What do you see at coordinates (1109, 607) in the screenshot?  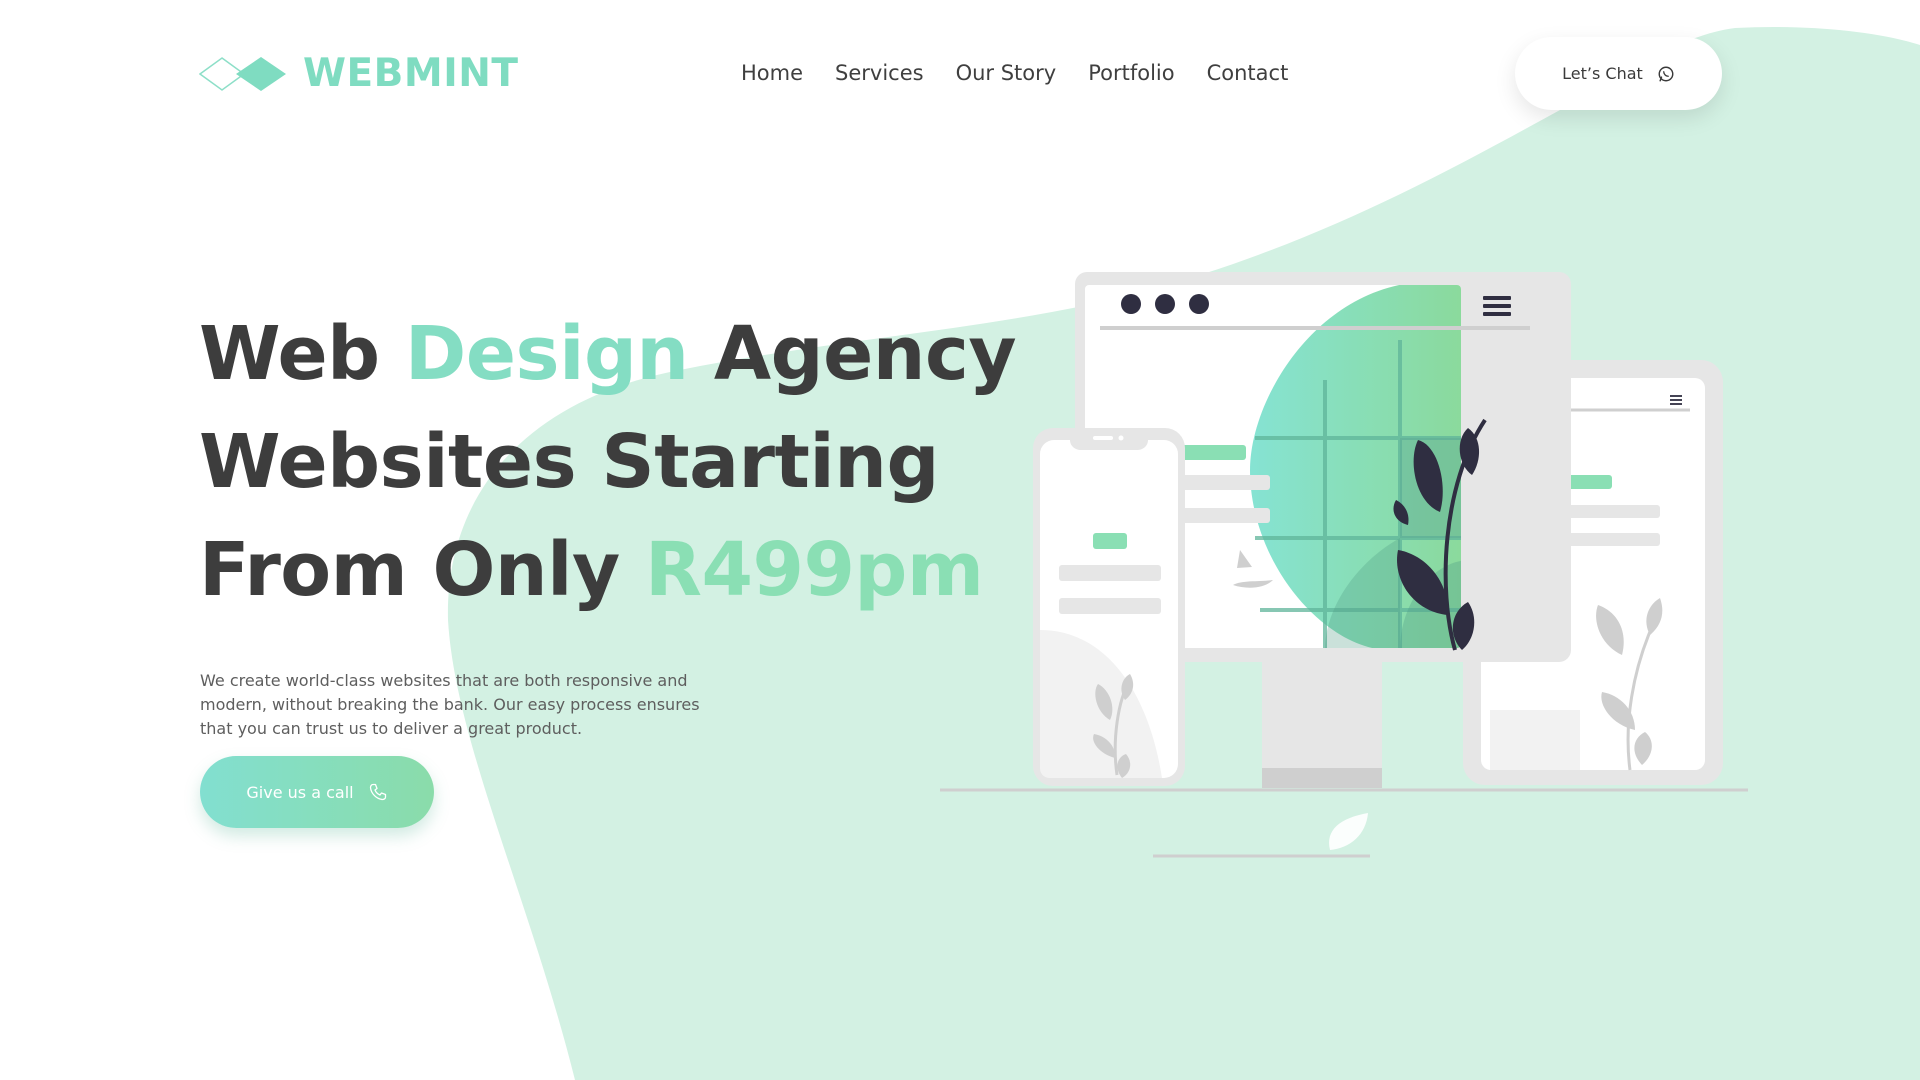 I see `phone-device` at bounding box center [1109, 607].